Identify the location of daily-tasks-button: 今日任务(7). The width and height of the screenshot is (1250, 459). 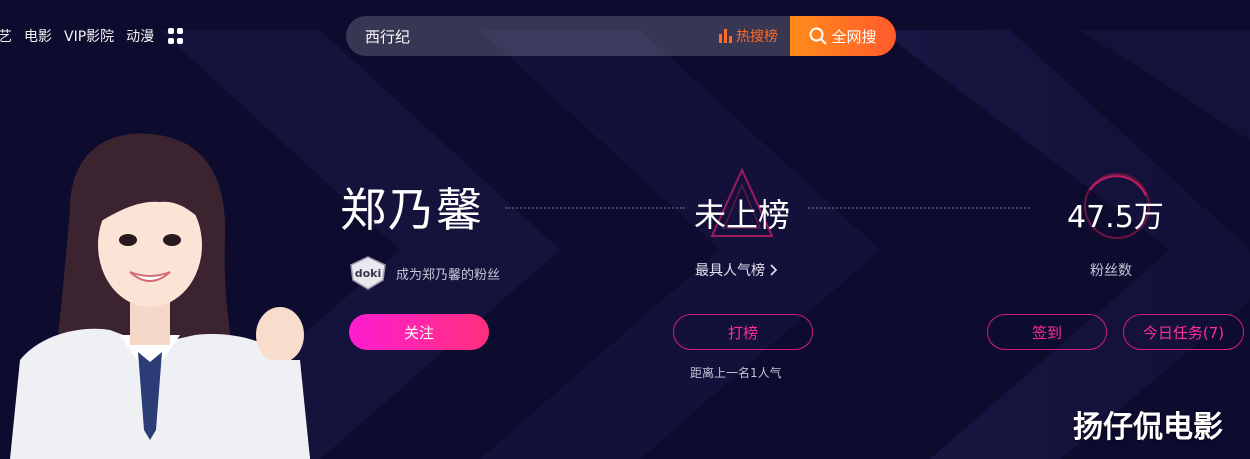
(1183, 332).